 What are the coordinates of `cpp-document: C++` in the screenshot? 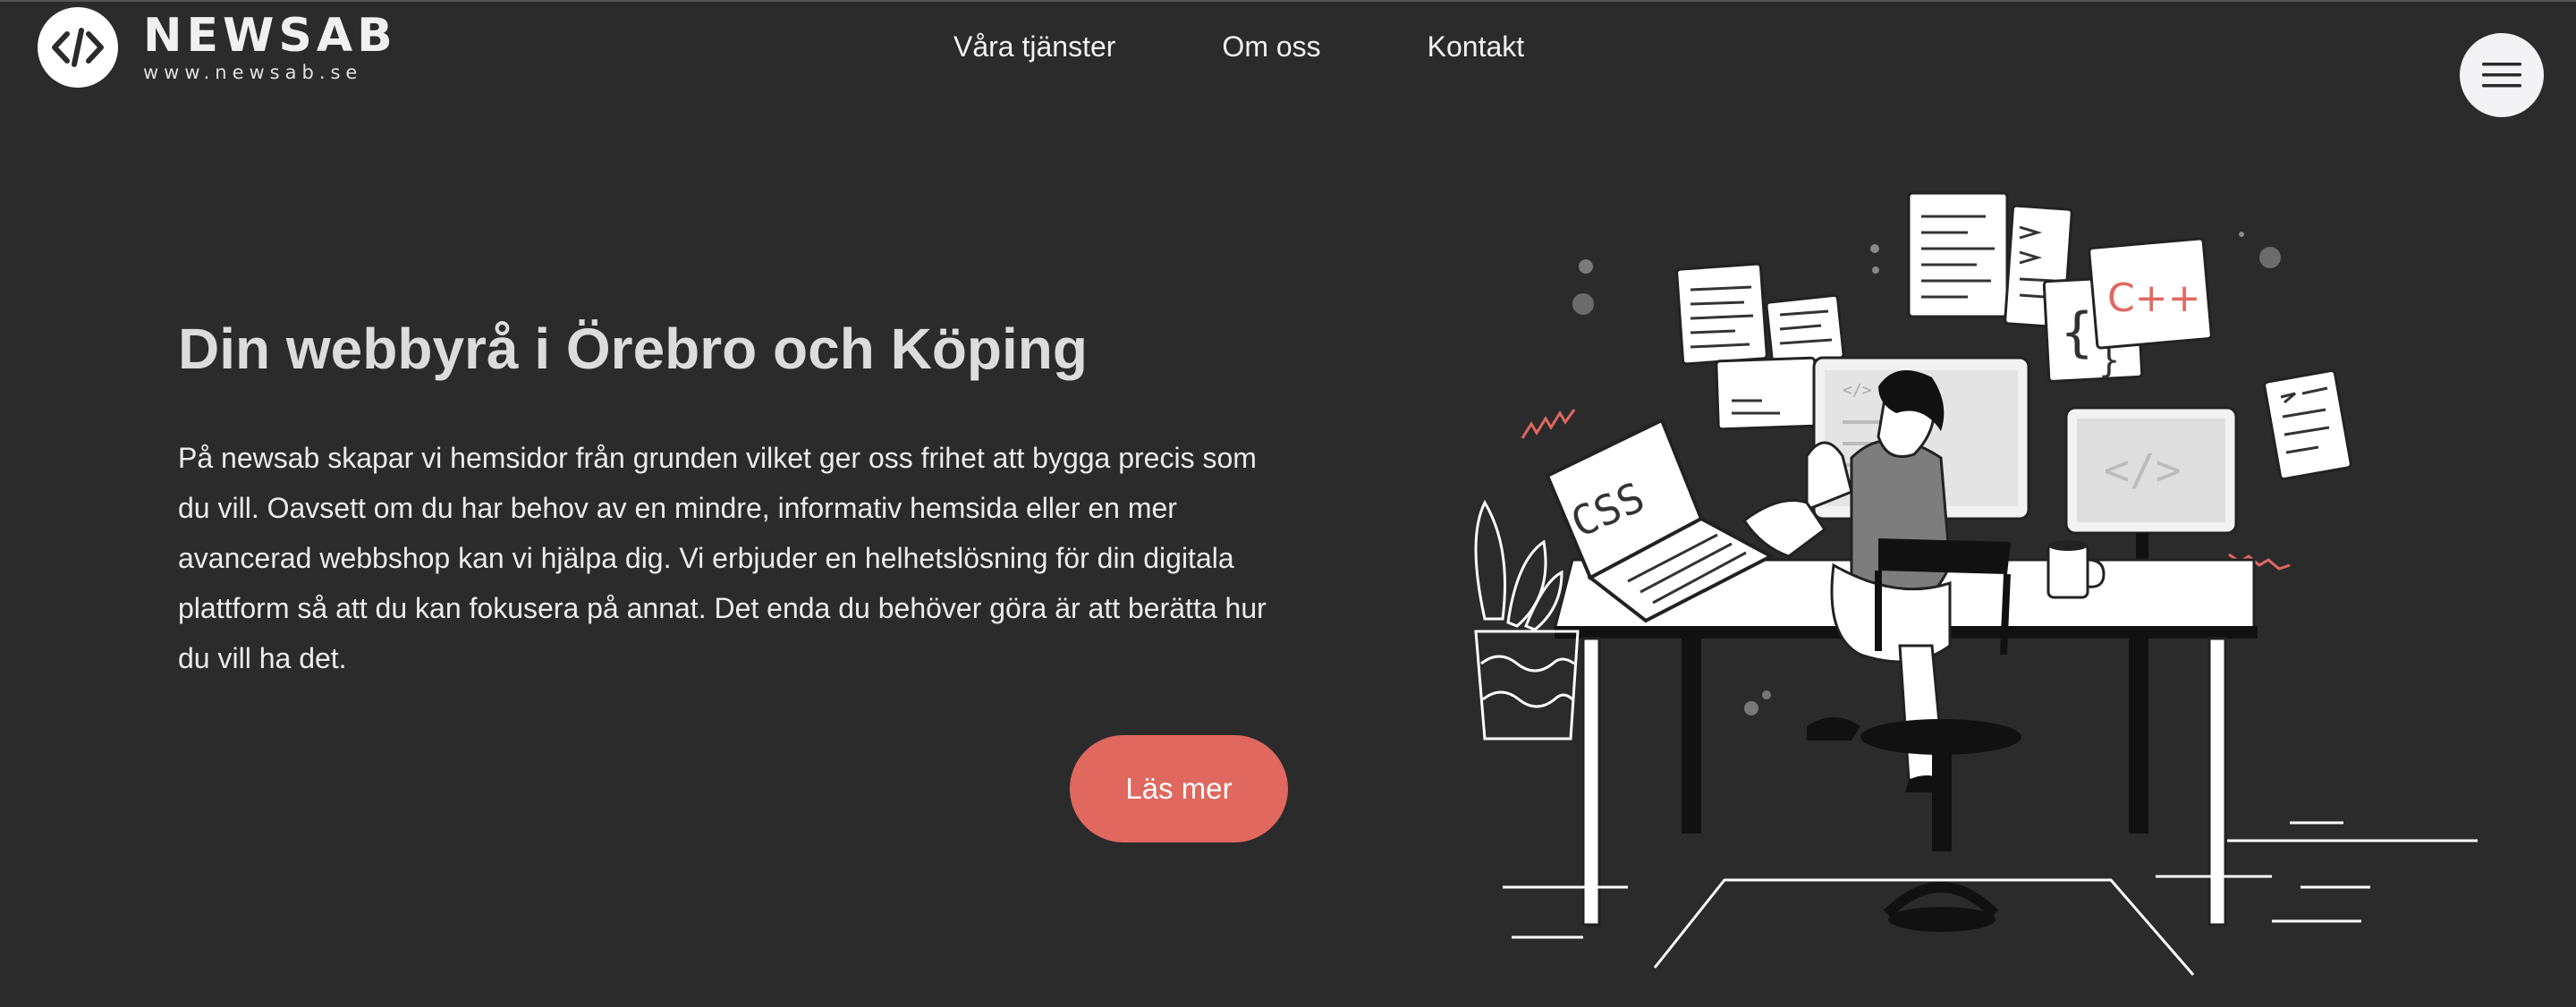 It's located at (2150, 293).